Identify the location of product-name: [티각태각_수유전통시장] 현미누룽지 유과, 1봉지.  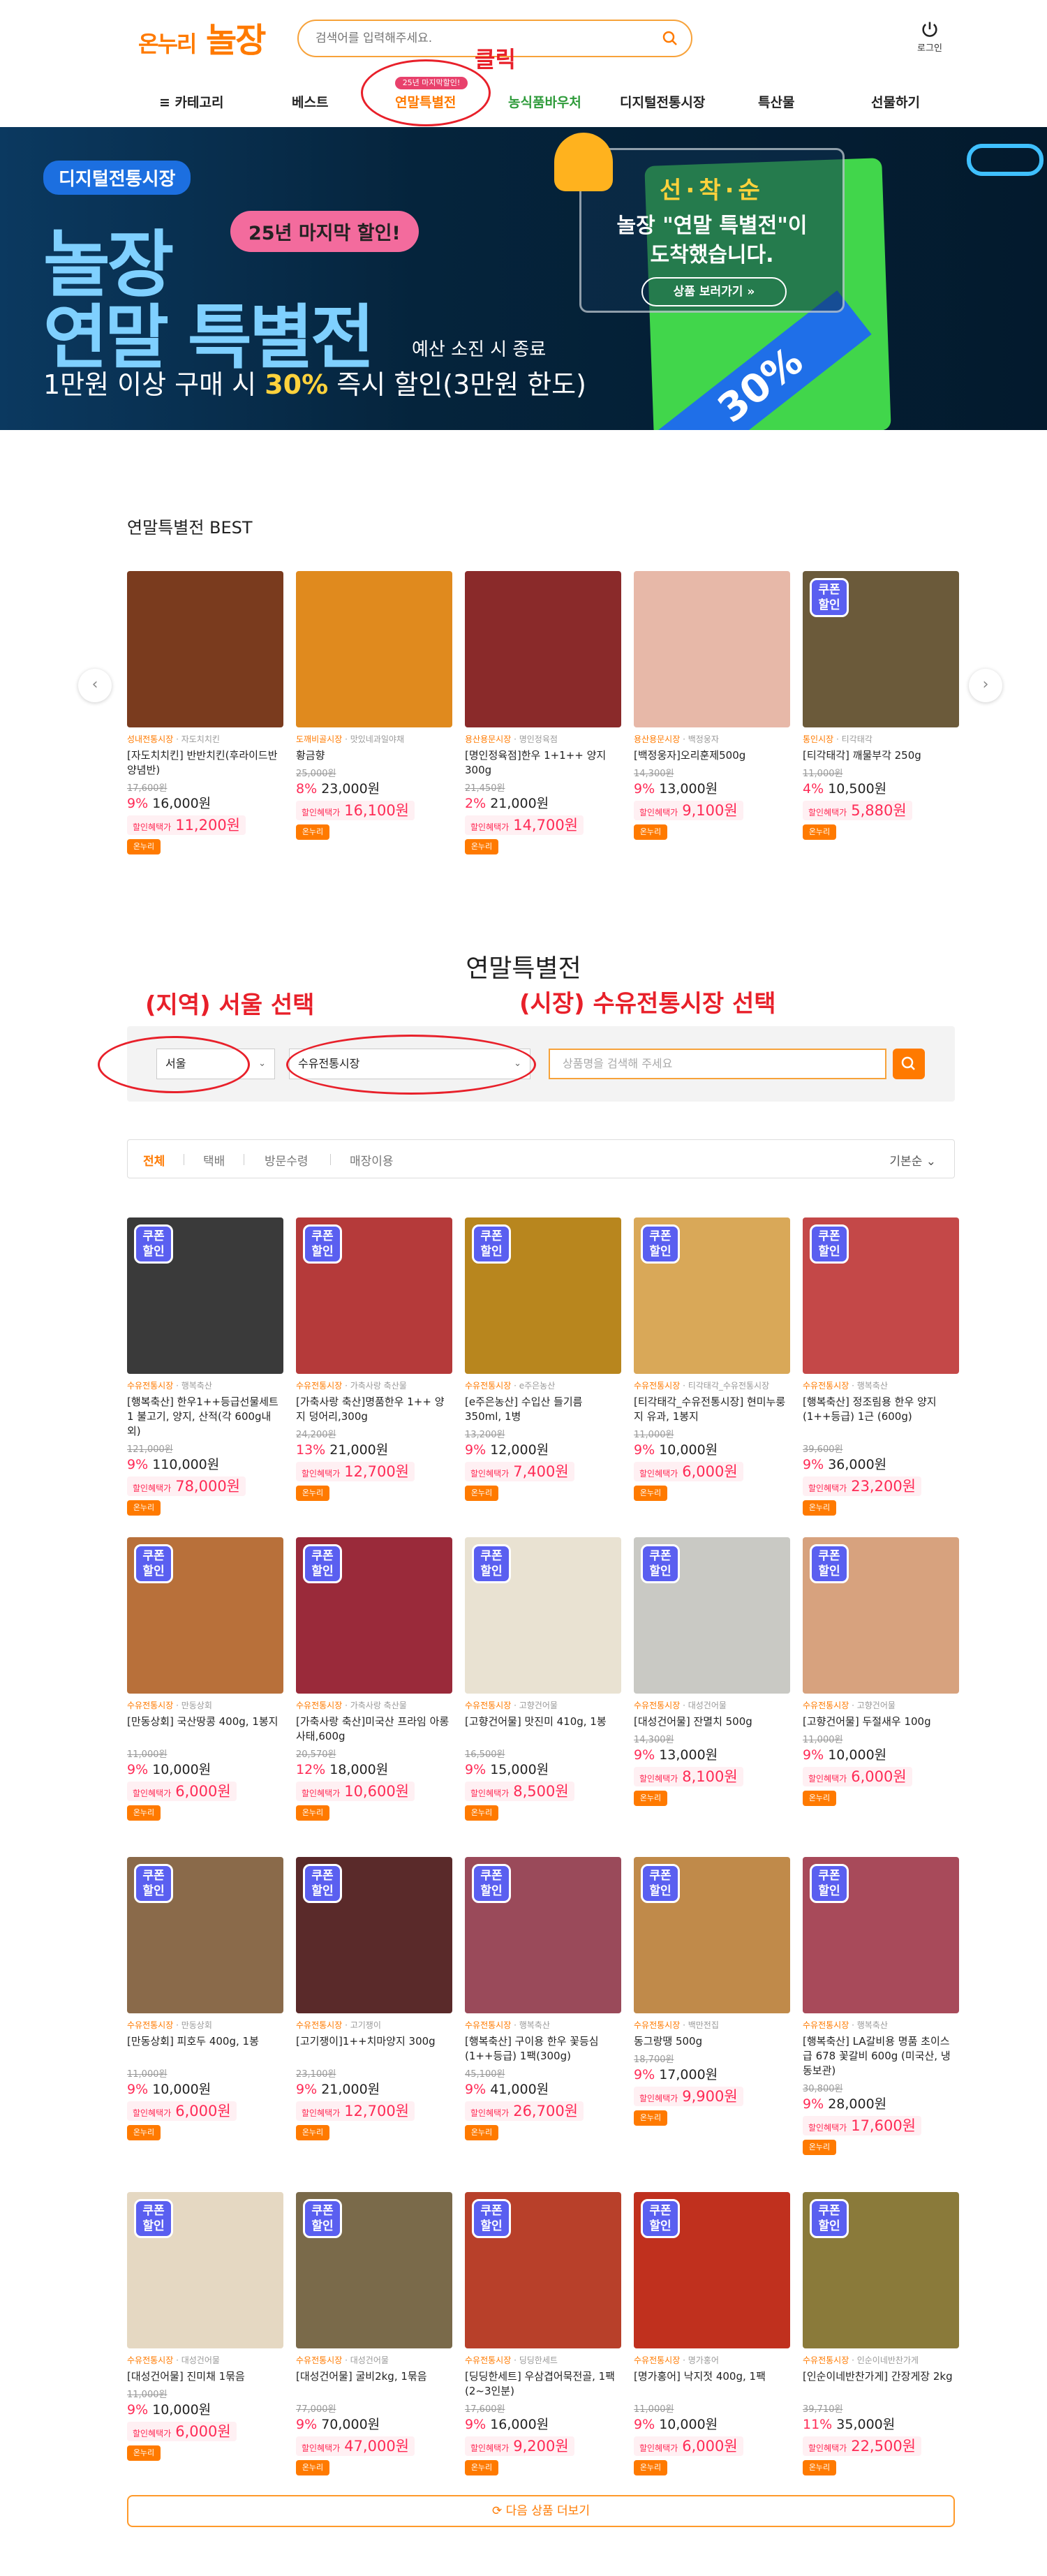
(712, 1409).